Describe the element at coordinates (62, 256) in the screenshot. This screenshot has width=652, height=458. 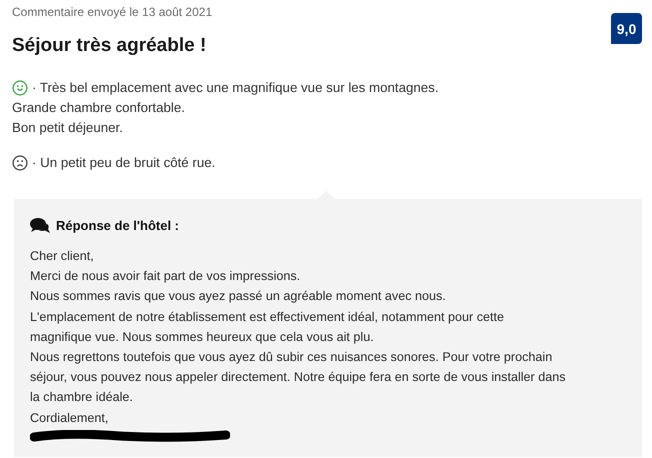
I see `response-text: Cher client,` at that location.